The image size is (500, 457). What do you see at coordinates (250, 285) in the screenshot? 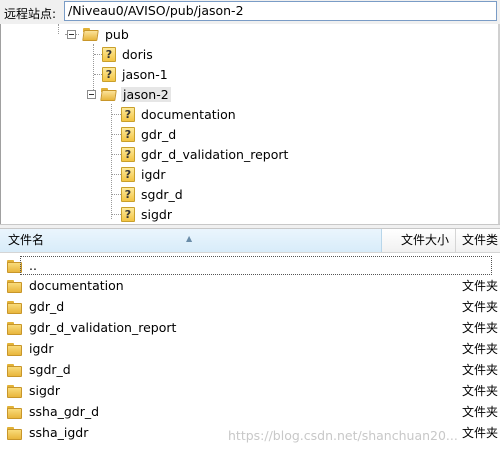
I see `list-item: documentation 文件夹` at bounding box center [250, 285].